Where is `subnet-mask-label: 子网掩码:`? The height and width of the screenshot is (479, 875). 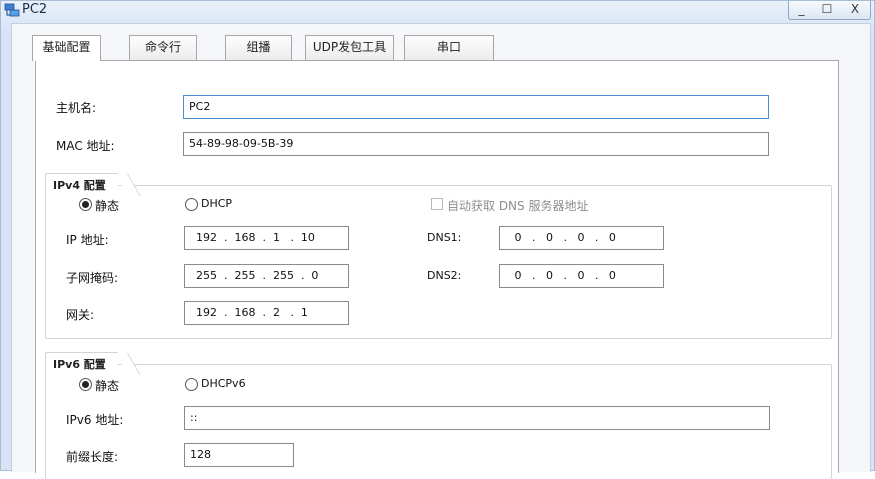
subnet-mask-label: 子网掩码: is located at coordinates (92, 278).